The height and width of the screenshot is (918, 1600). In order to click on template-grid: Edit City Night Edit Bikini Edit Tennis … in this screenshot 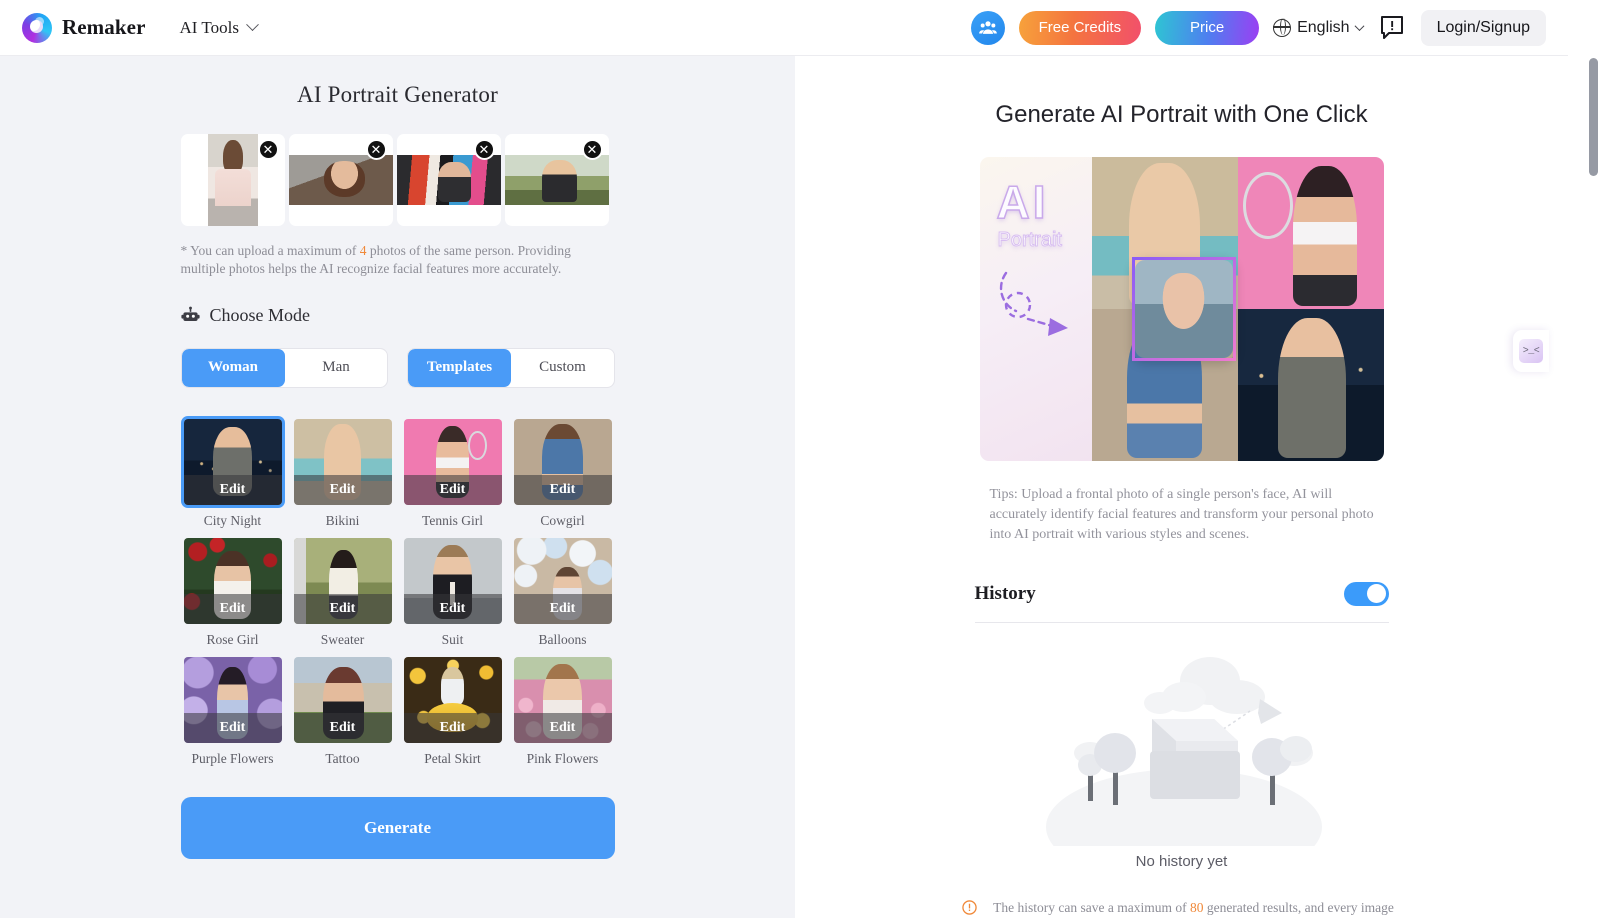, I will do `click(397, 591)`.